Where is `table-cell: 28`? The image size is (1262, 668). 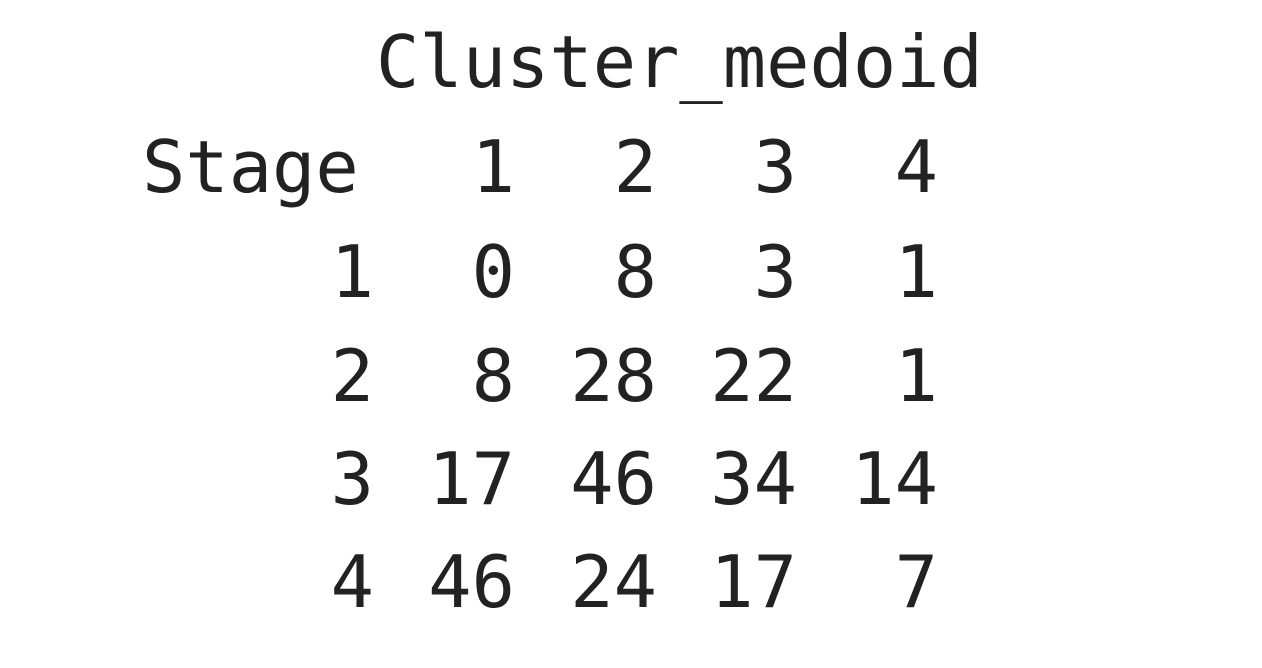 table-cell: 28 is located at coordinates (613, 376).